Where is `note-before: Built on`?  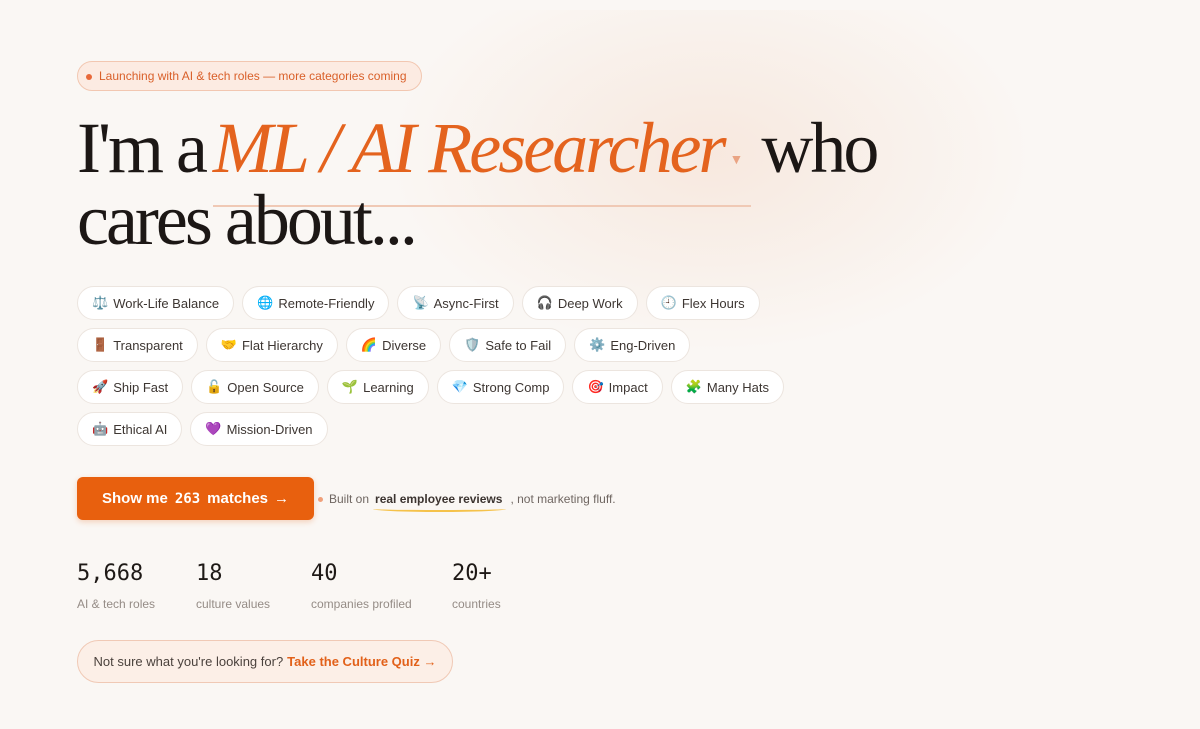
note-before: Built on is located at coordinates (349, 499).